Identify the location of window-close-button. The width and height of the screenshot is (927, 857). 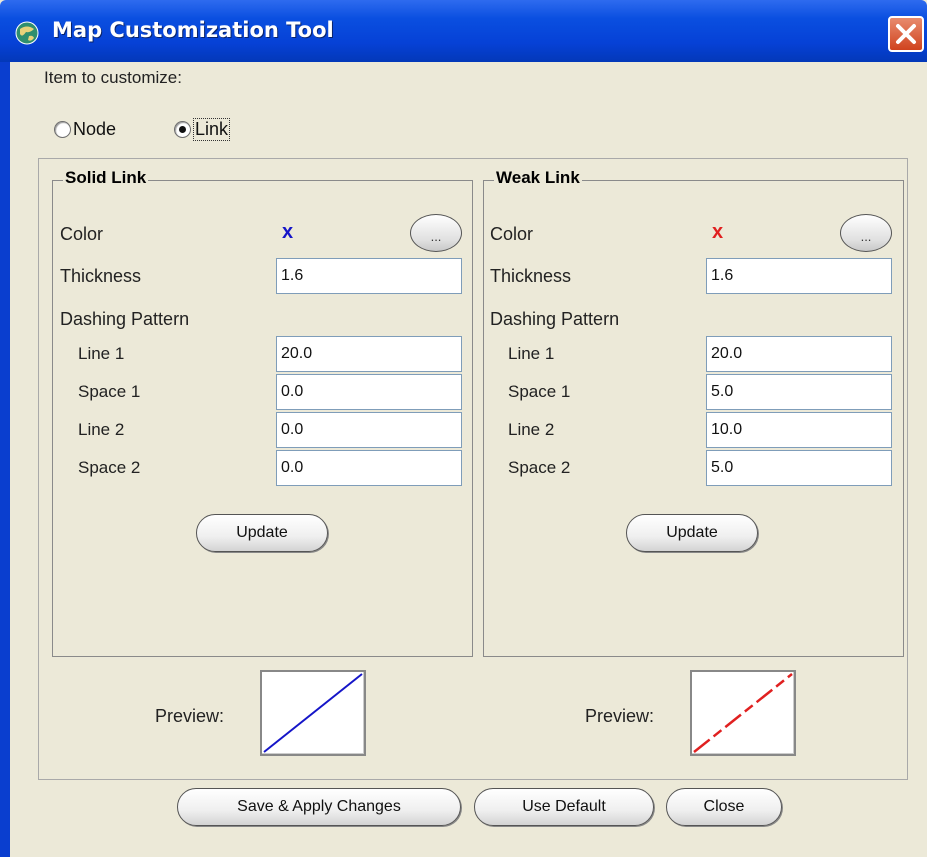
(906, 34).